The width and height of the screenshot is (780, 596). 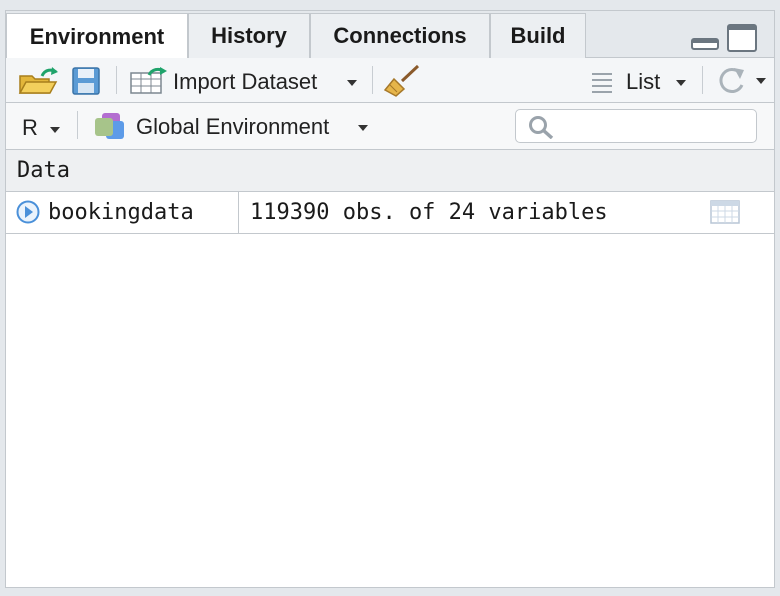 I want to click on broom-icon, so click(x=401, y=80).